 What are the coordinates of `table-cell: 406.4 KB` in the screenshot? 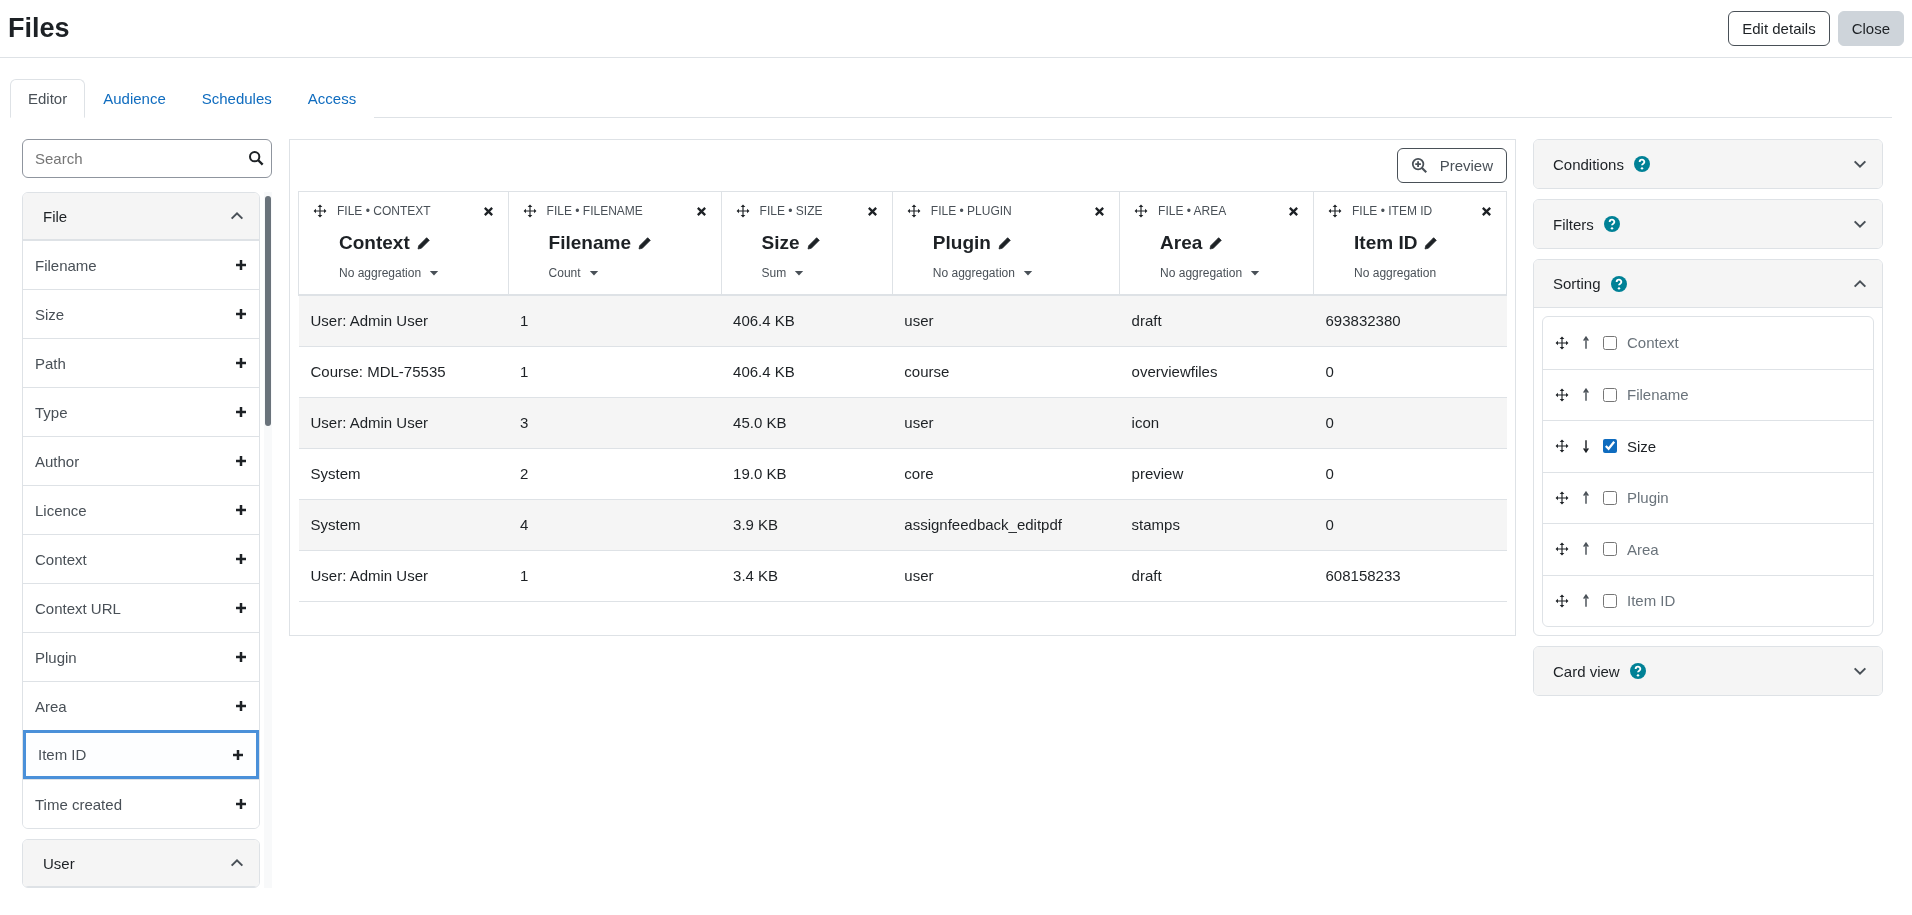 It's located at (807, 371).